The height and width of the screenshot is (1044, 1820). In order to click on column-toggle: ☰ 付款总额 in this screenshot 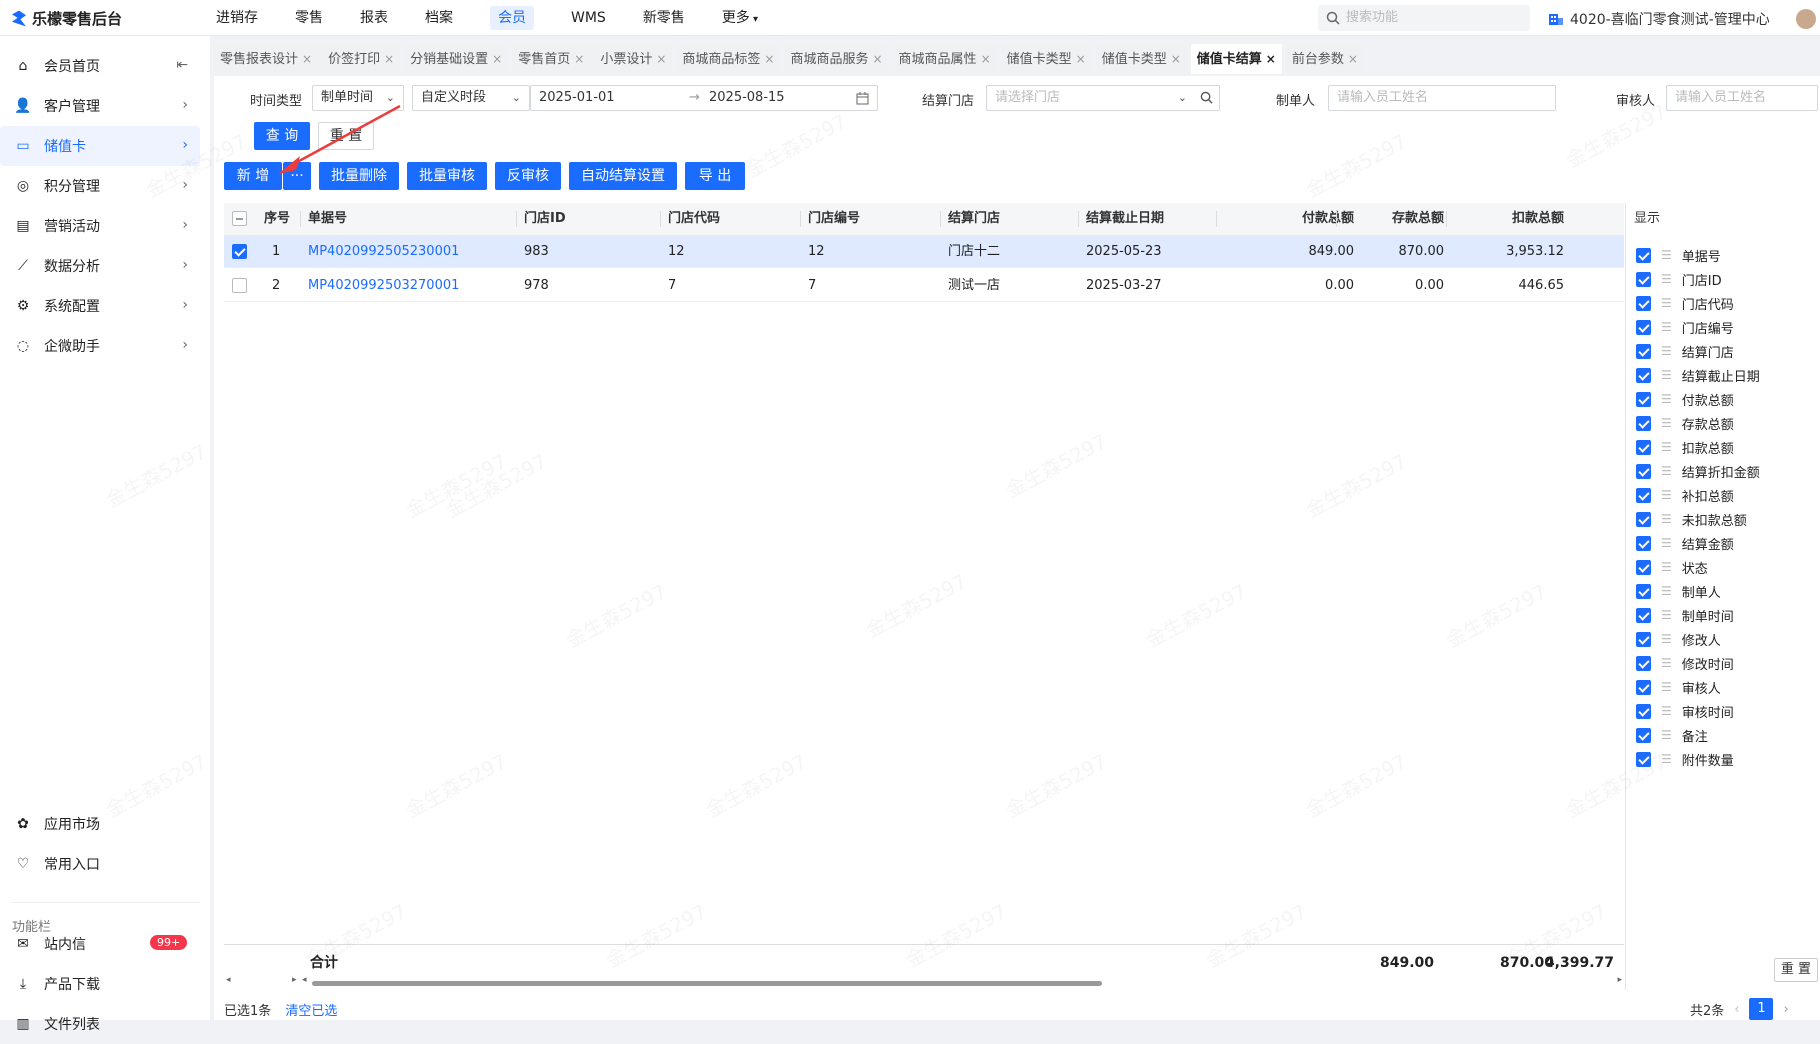, I will do `click(1685, 399)`.